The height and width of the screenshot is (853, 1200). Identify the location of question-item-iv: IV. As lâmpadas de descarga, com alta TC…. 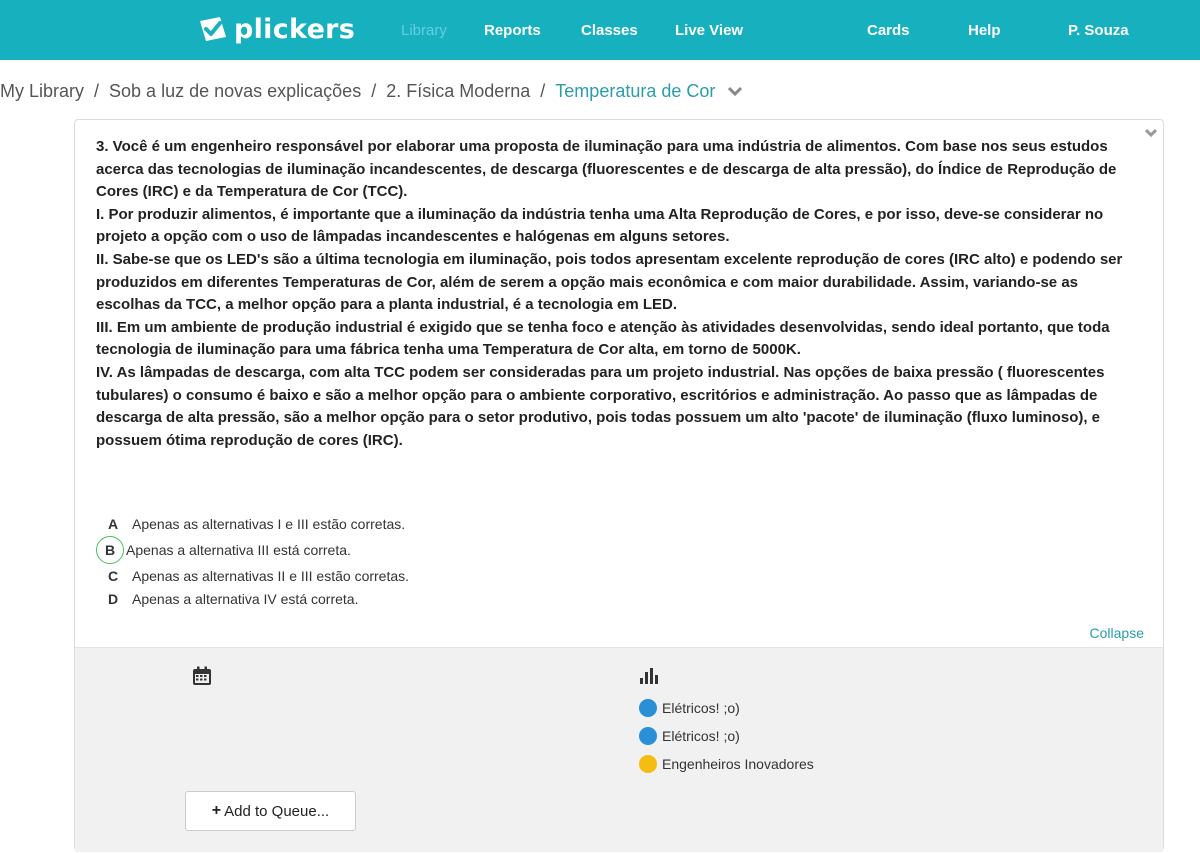
(600, 406).